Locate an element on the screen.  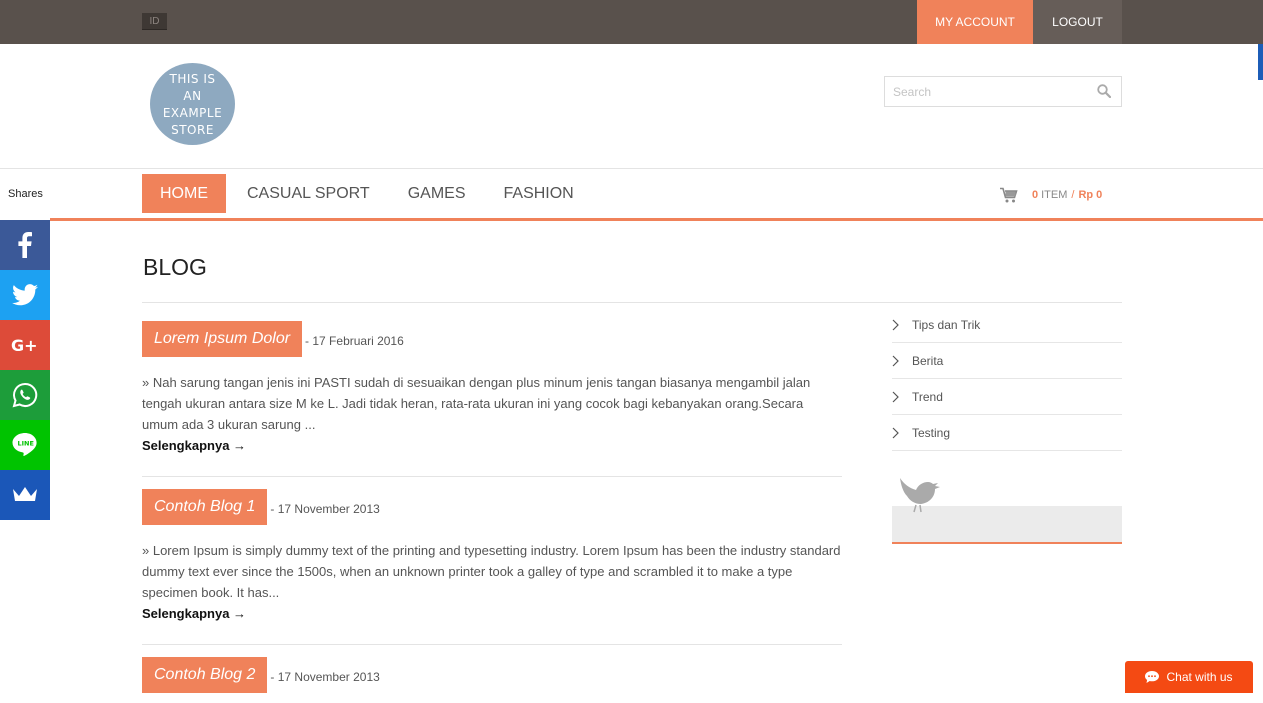
svg-text: LINE is located at coordinates (26, 444).